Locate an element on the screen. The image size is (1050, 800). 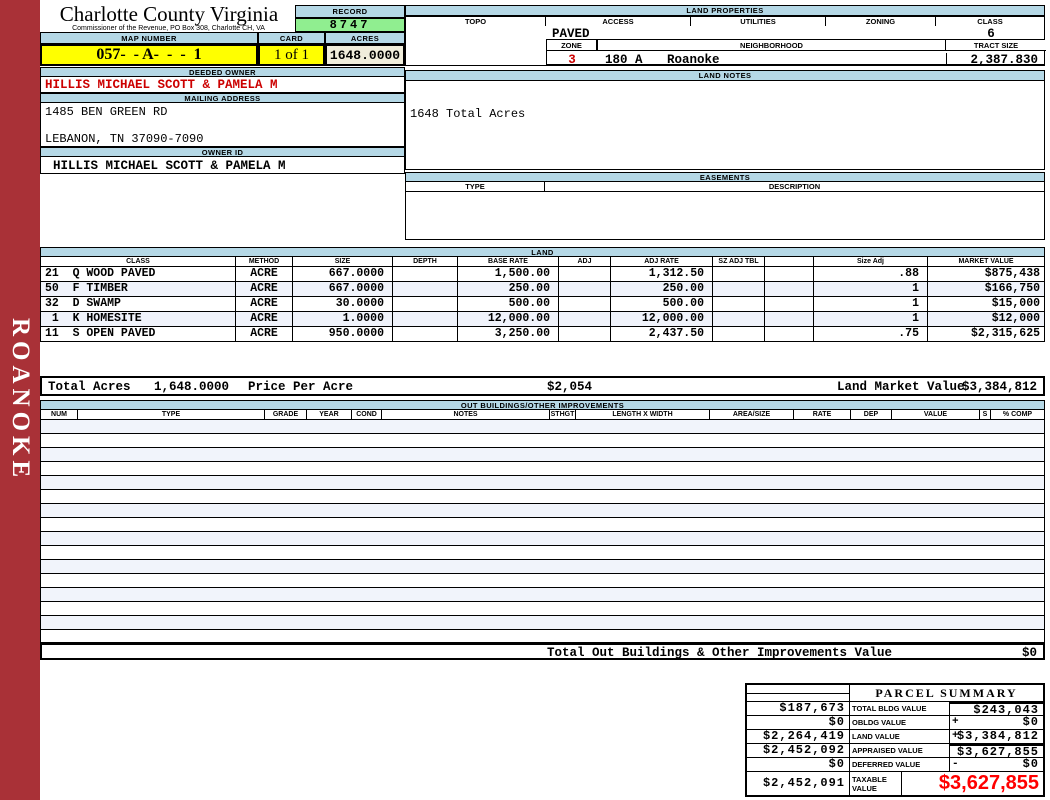
land-col-base-rate: BASE RATE is located at coordinates (508, 262).